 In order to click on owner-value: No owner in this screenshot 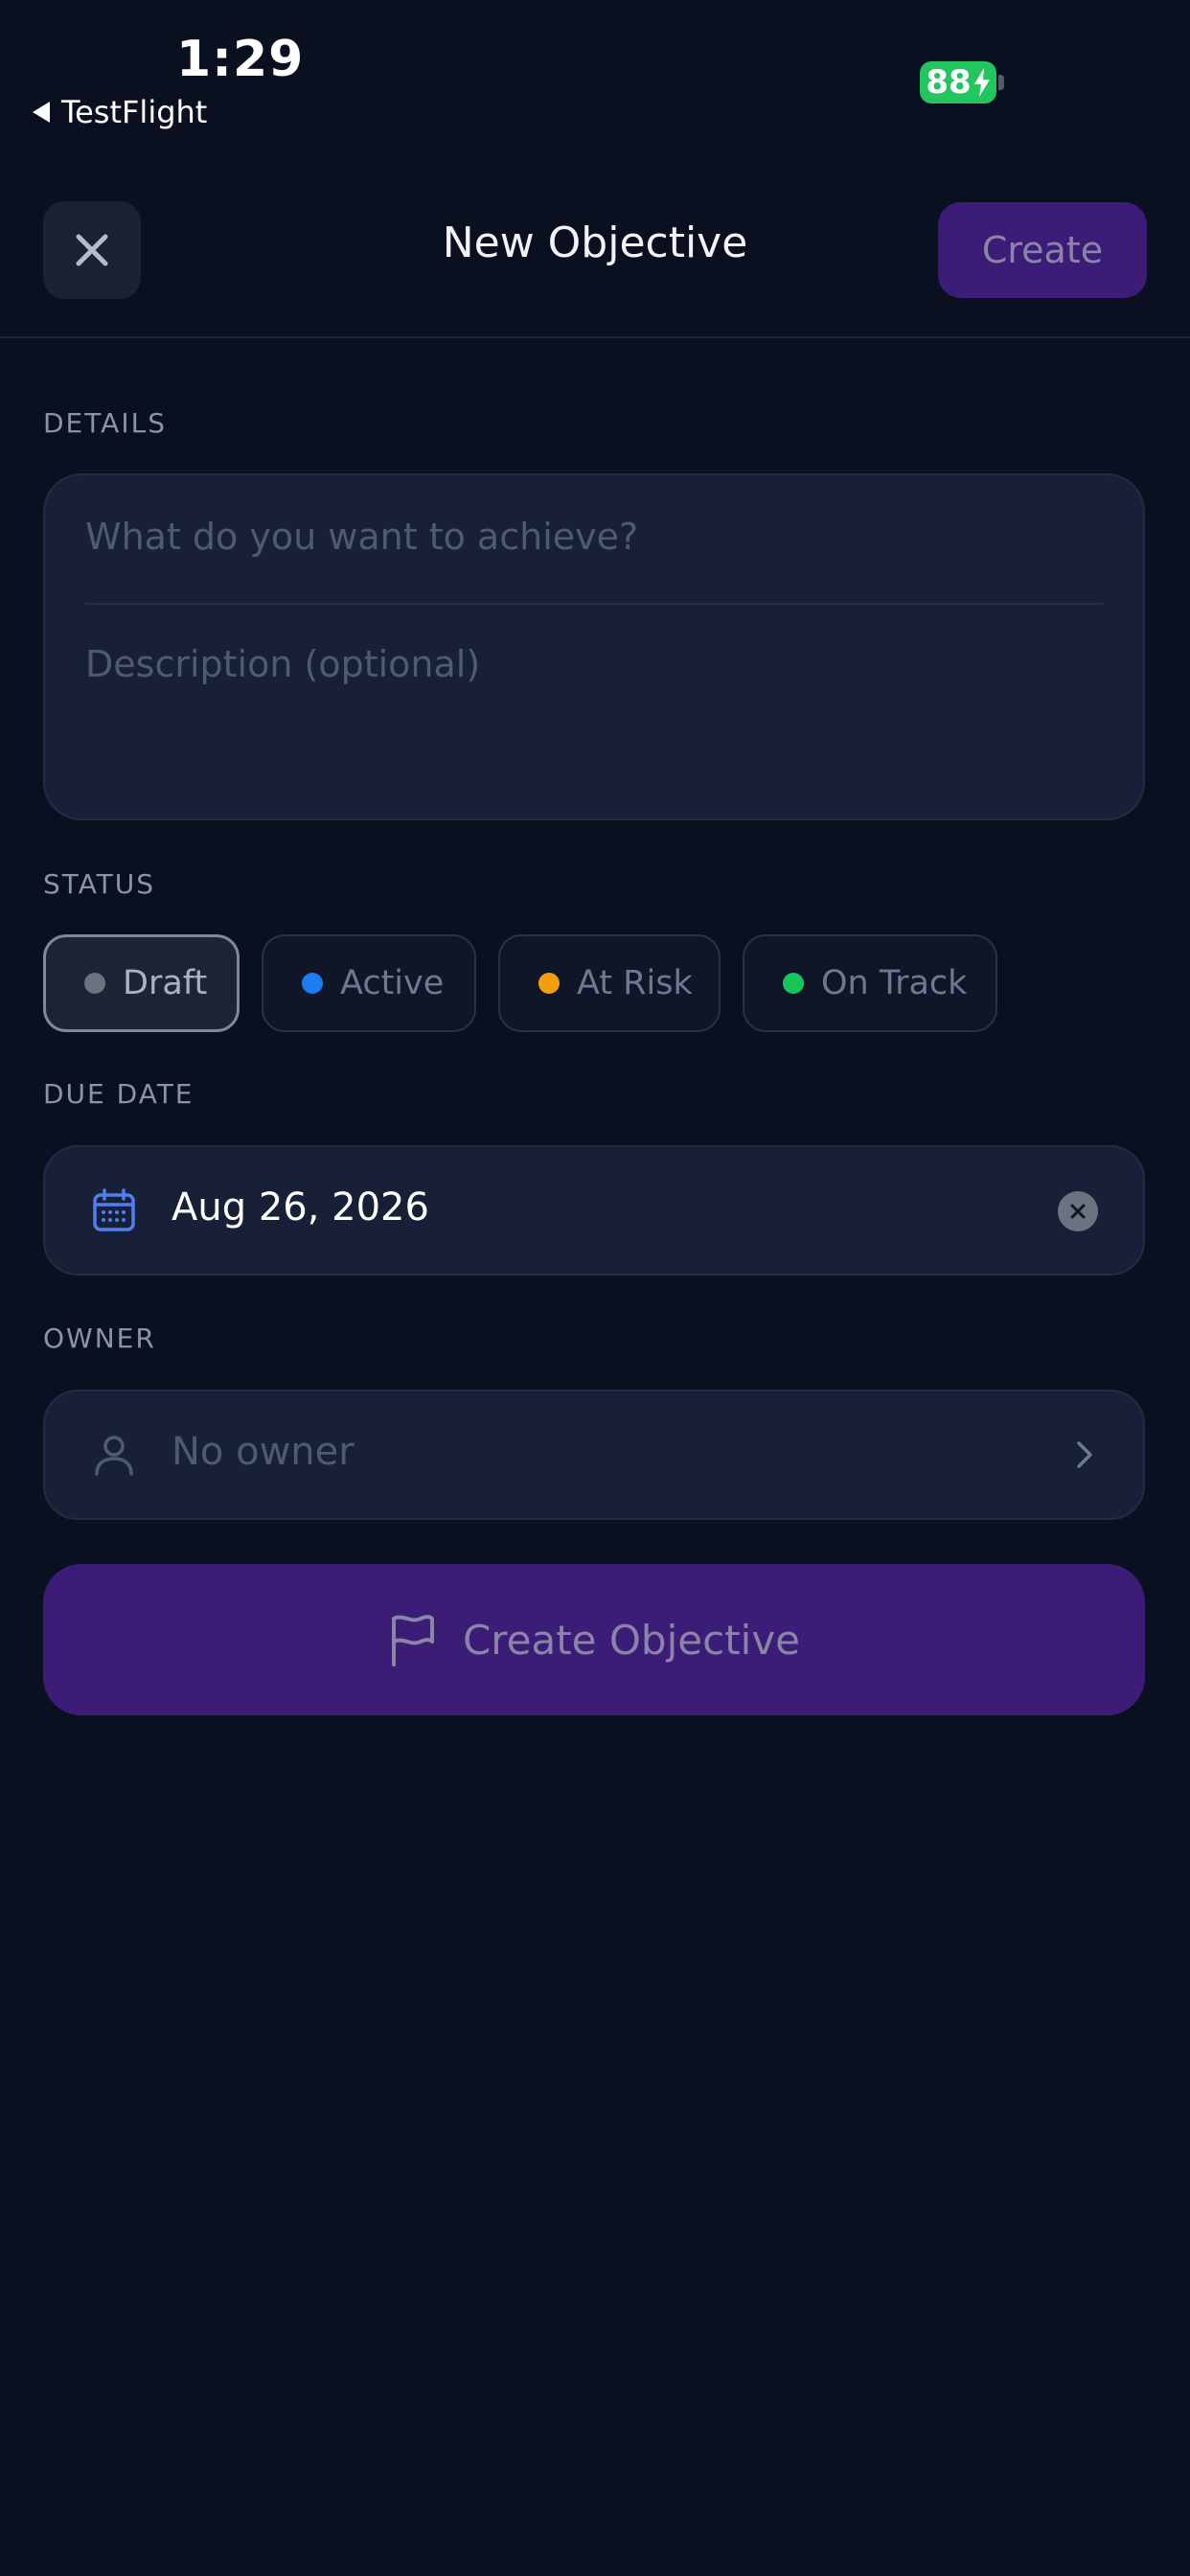, I will do `click(264, 1452)`.